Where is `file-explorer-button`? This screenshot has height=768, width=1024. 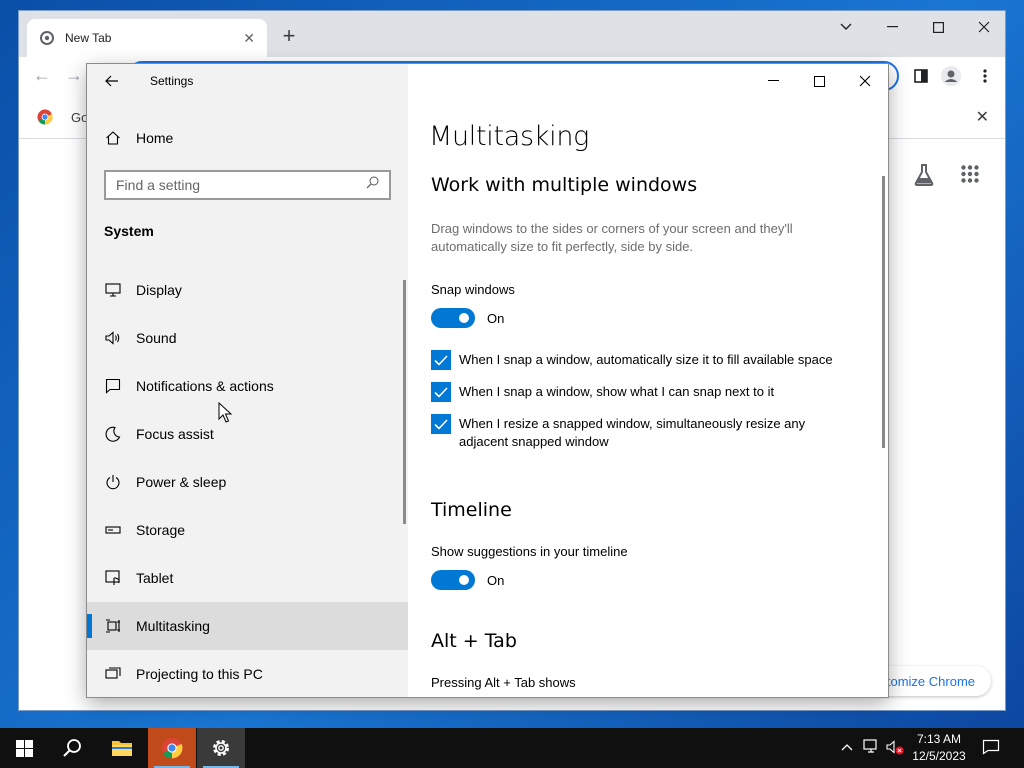 file-explorer-button is located at coordinates (122, 748).